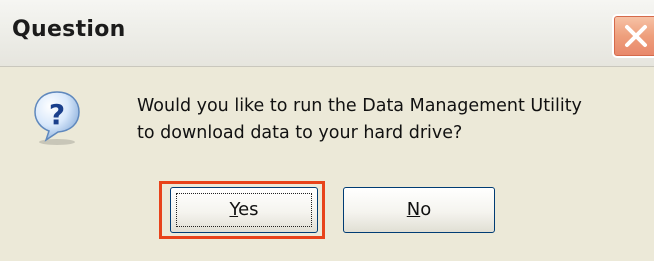  I want to click on yes-button: Yes, so click(244, 210).